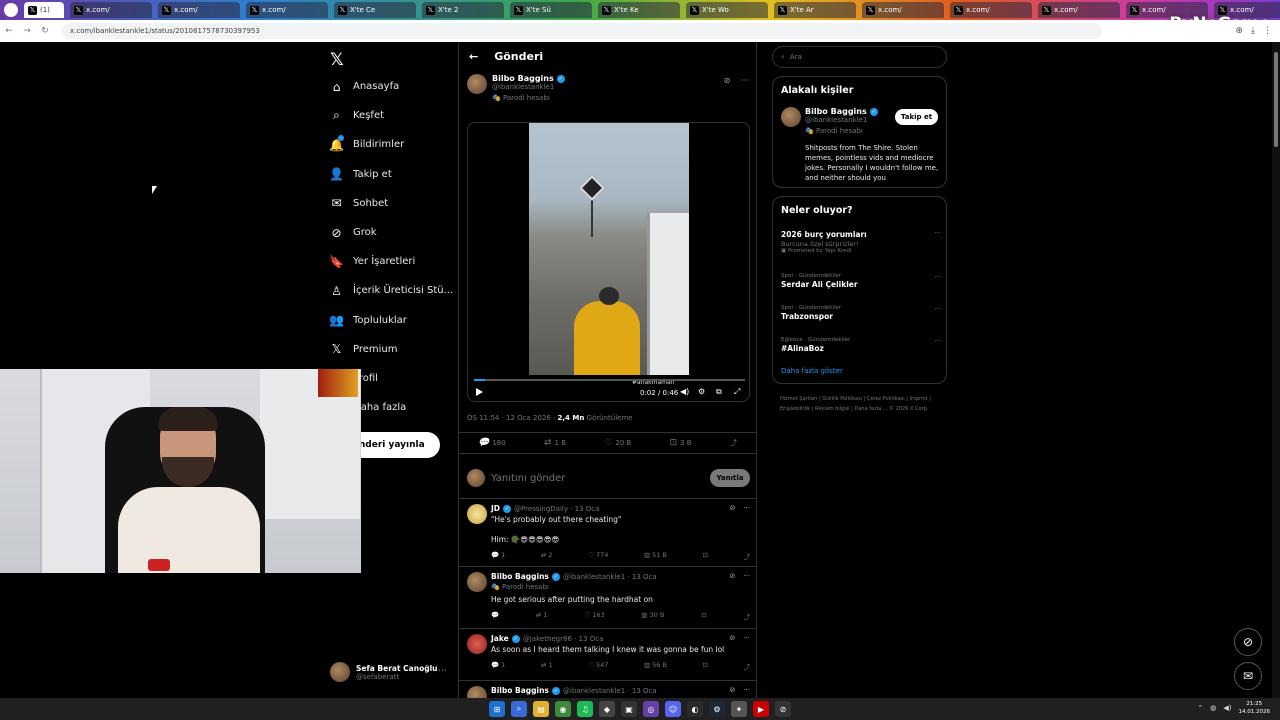 The width and height of the screenshot is (1280, 720). Describe the element at coordinates (655, 556) in the screenshot. I see `views-icon: ▥ 51 B` at that location.